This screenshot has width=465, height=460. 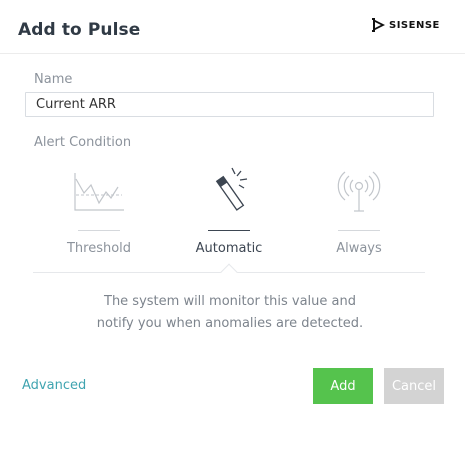 I want to click on automatic-underline, so click(x=229, y=230).